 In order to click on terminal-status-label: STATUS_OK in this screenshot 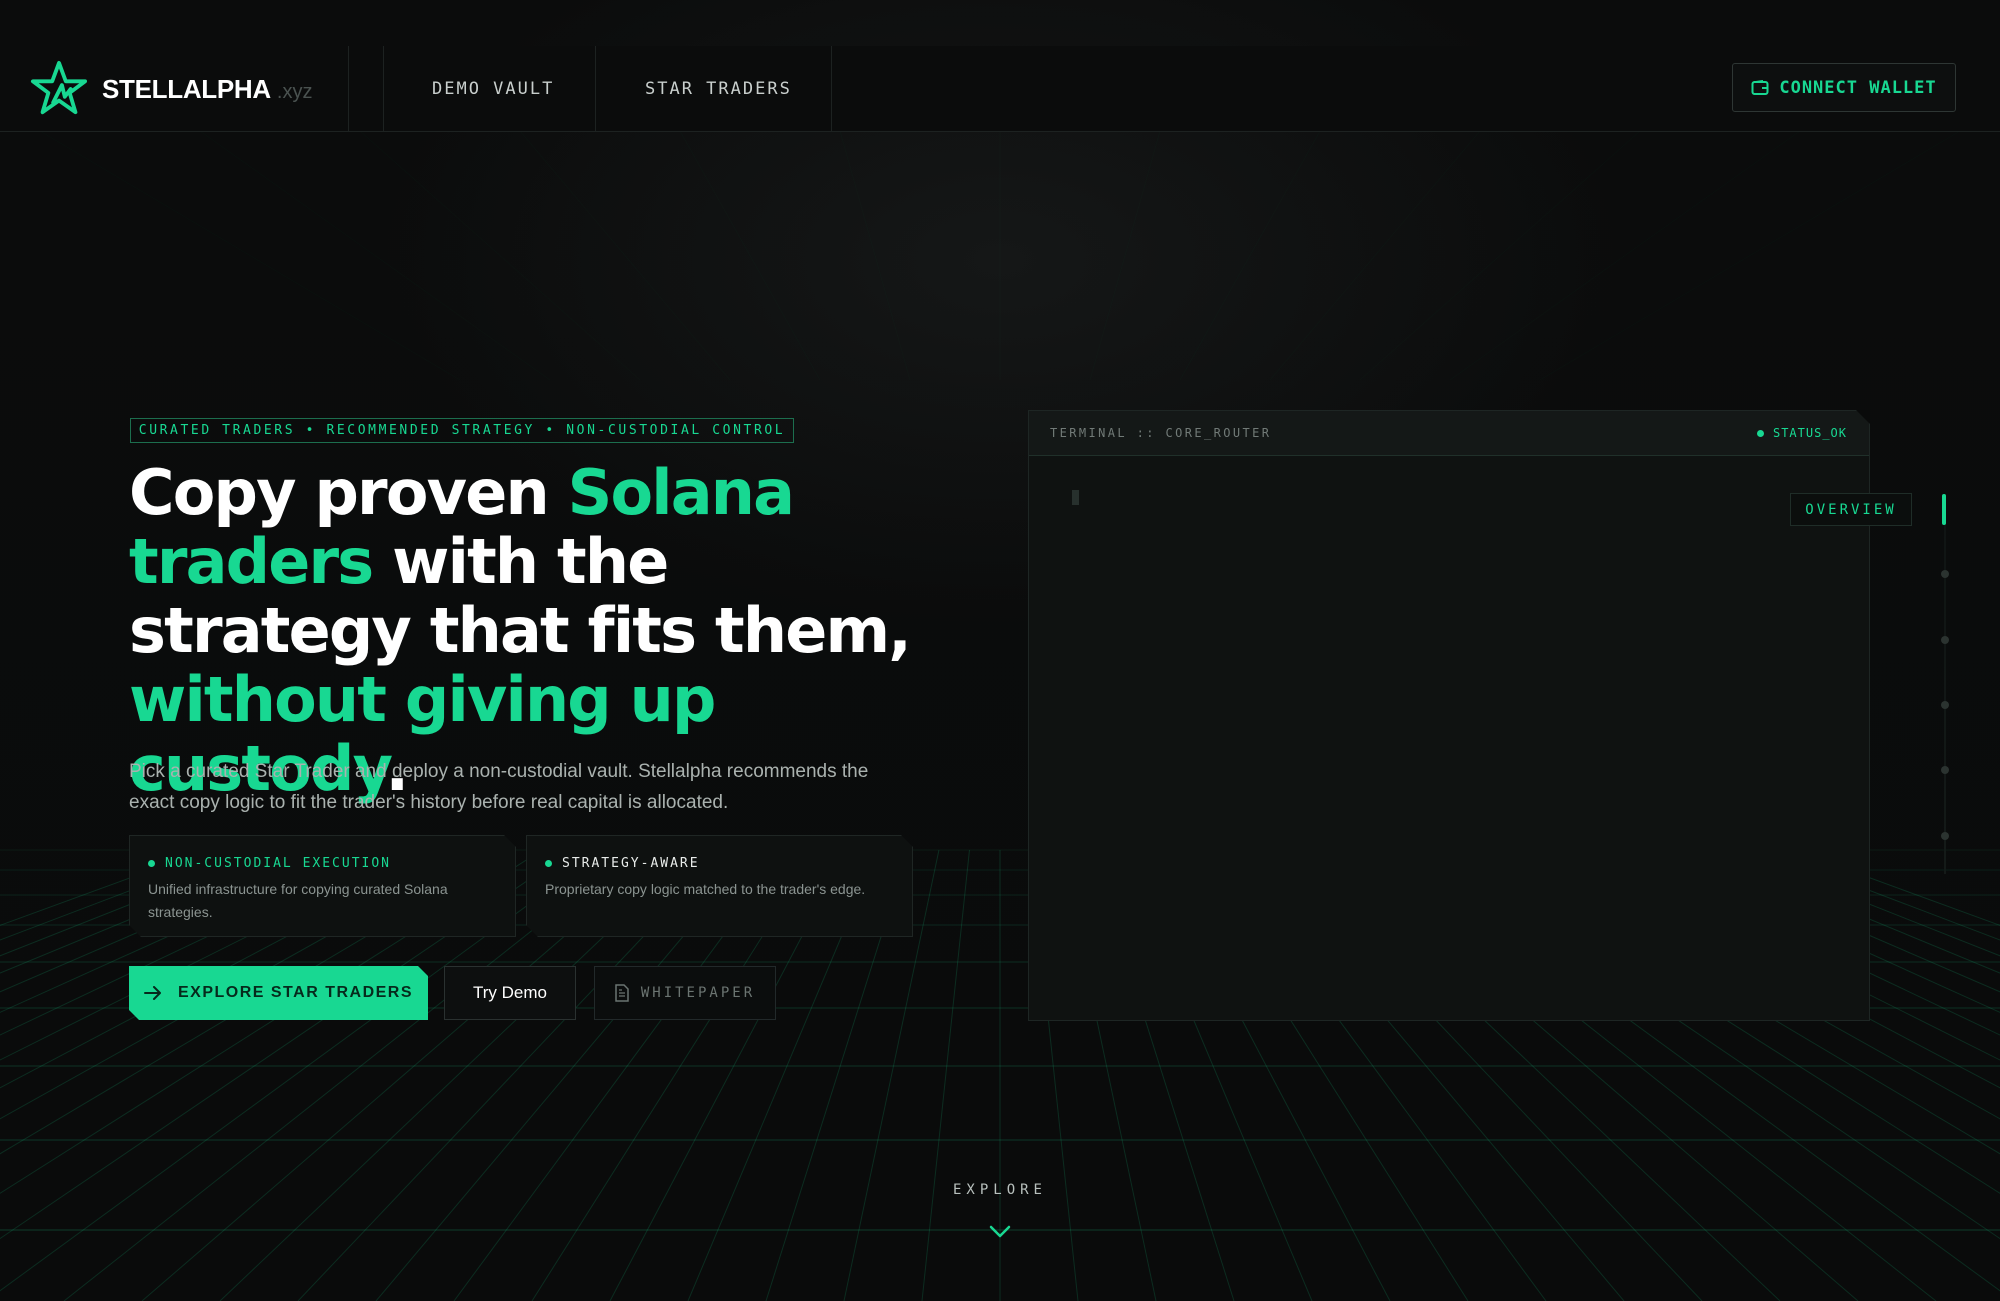, I will do `click(1809, 433)`.